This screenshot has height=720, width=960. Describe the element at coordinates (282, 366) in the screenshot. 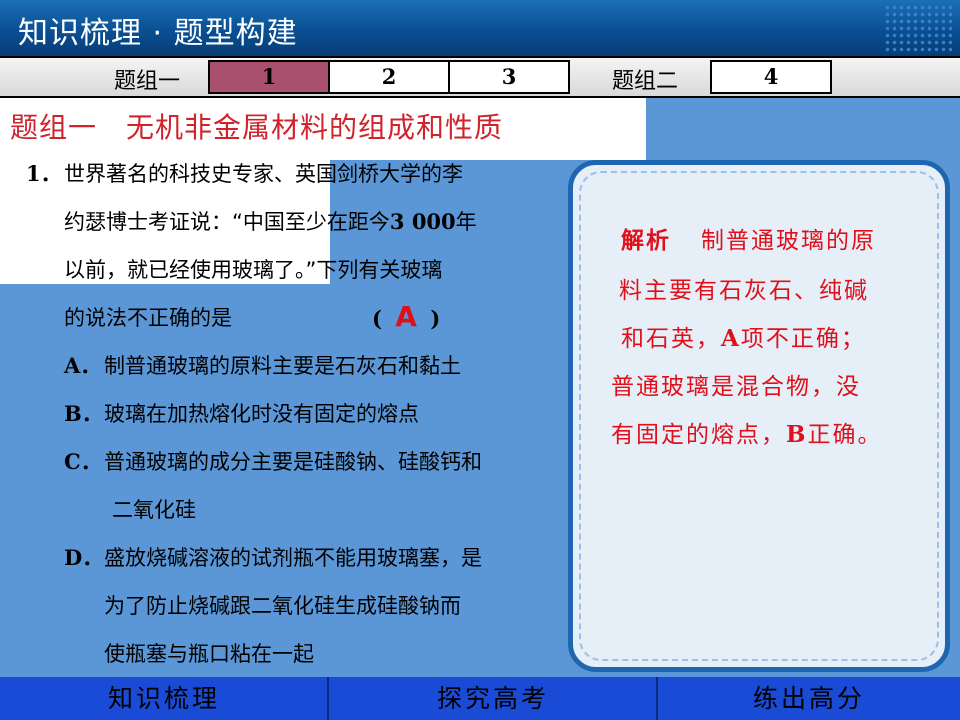

I see `option-a-text: 制普通玻璃的原料主要是石灰石和黏土` at that location.